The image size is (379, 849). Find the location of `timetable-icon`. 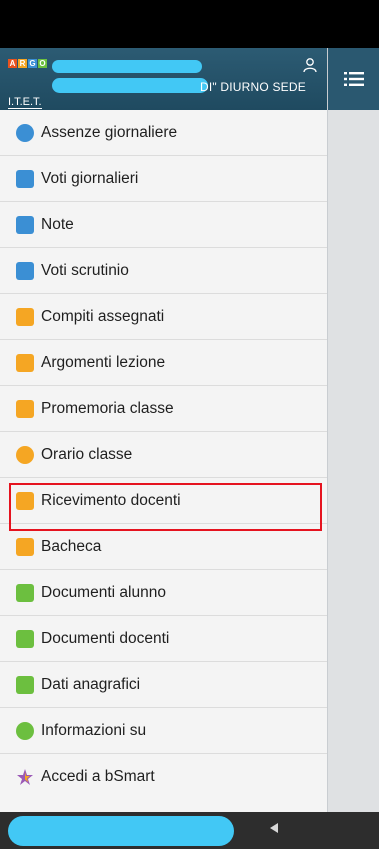

timetable-icon is located at coordinates (25, 454).